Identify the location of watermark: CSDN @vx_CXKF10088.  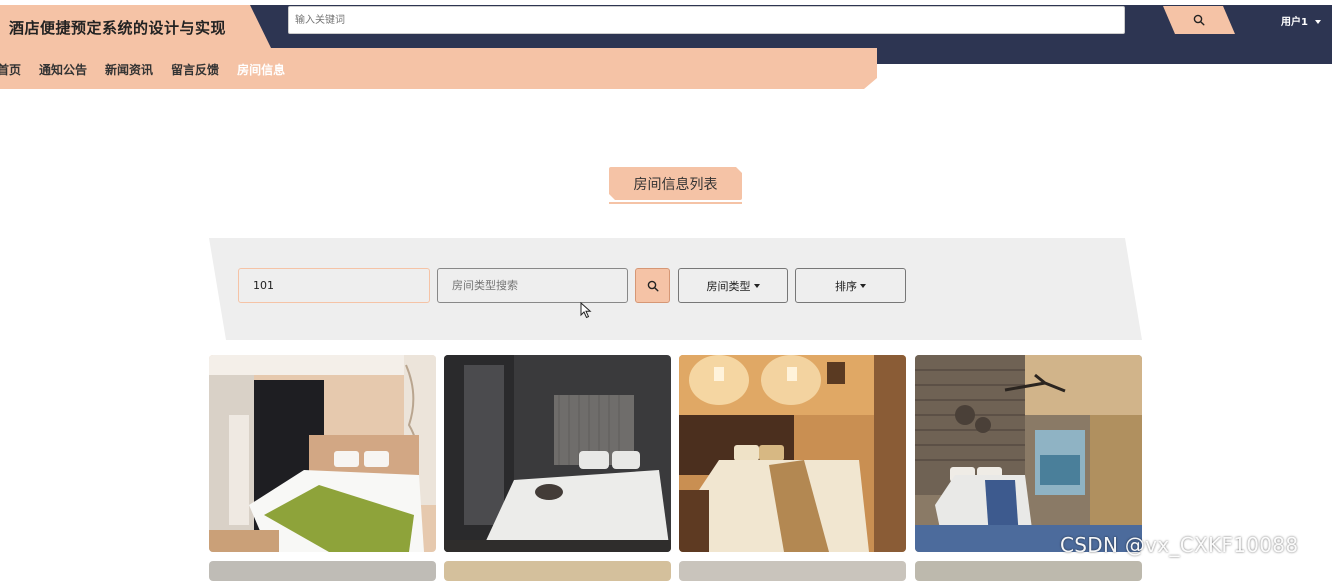
(1179, 545).